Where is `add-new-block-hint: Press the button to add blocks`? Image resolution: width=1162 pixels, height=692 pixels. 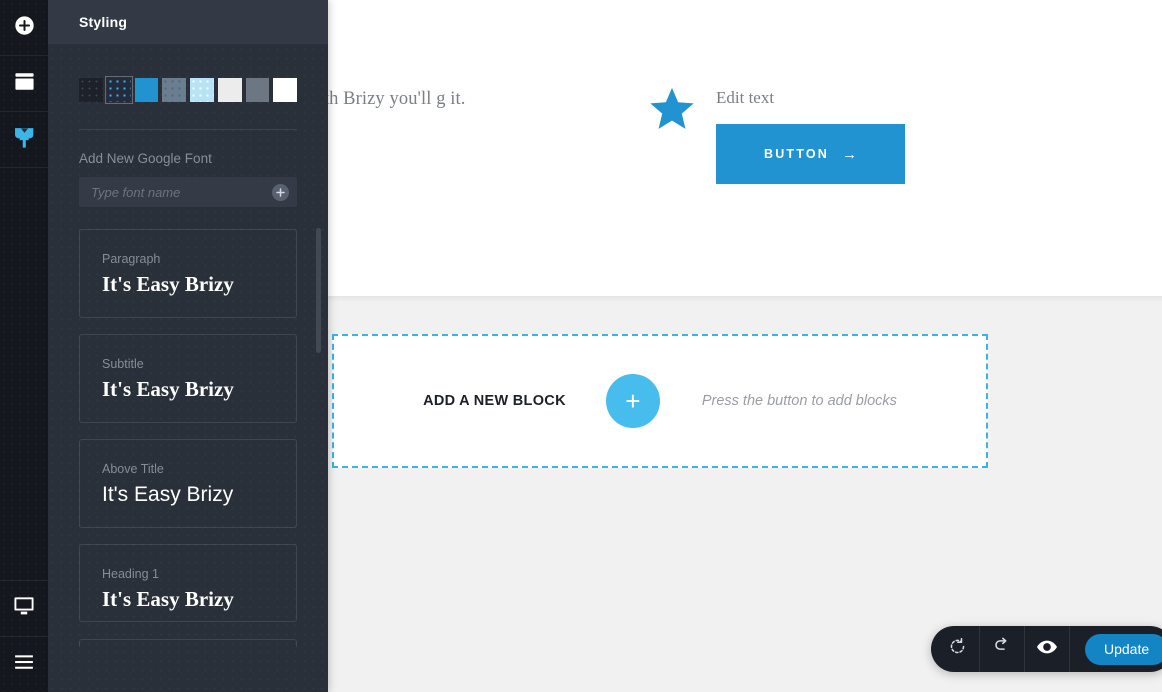
add-new-block-hint: Press the button to add blocks is located at coordinates (799, 401).